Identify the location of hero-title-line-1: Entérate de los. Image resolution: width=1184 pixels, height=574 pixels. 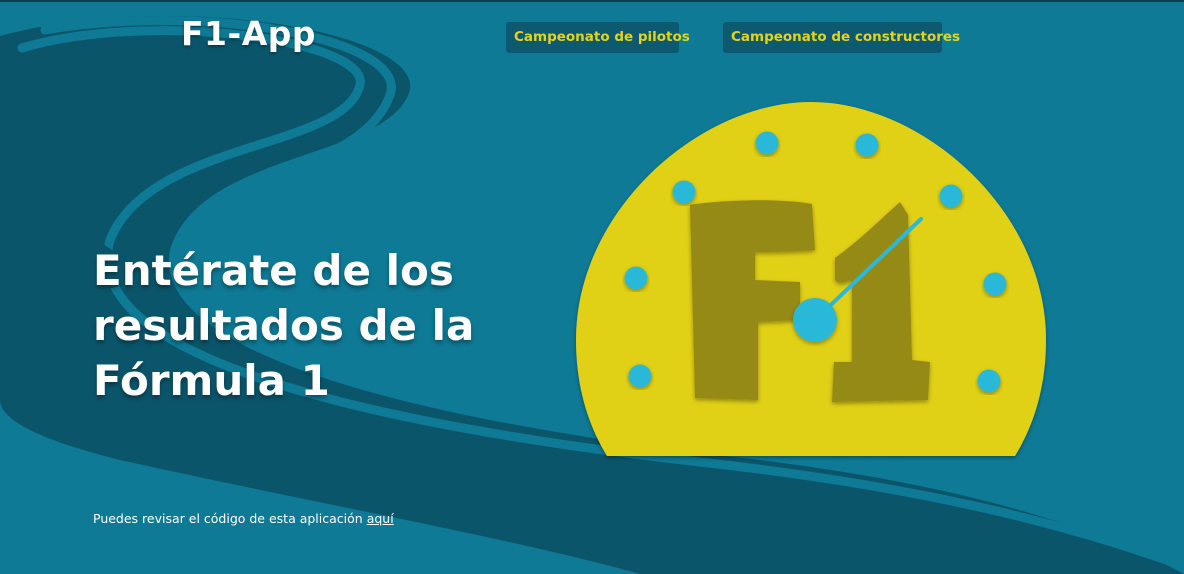
(273, 270).